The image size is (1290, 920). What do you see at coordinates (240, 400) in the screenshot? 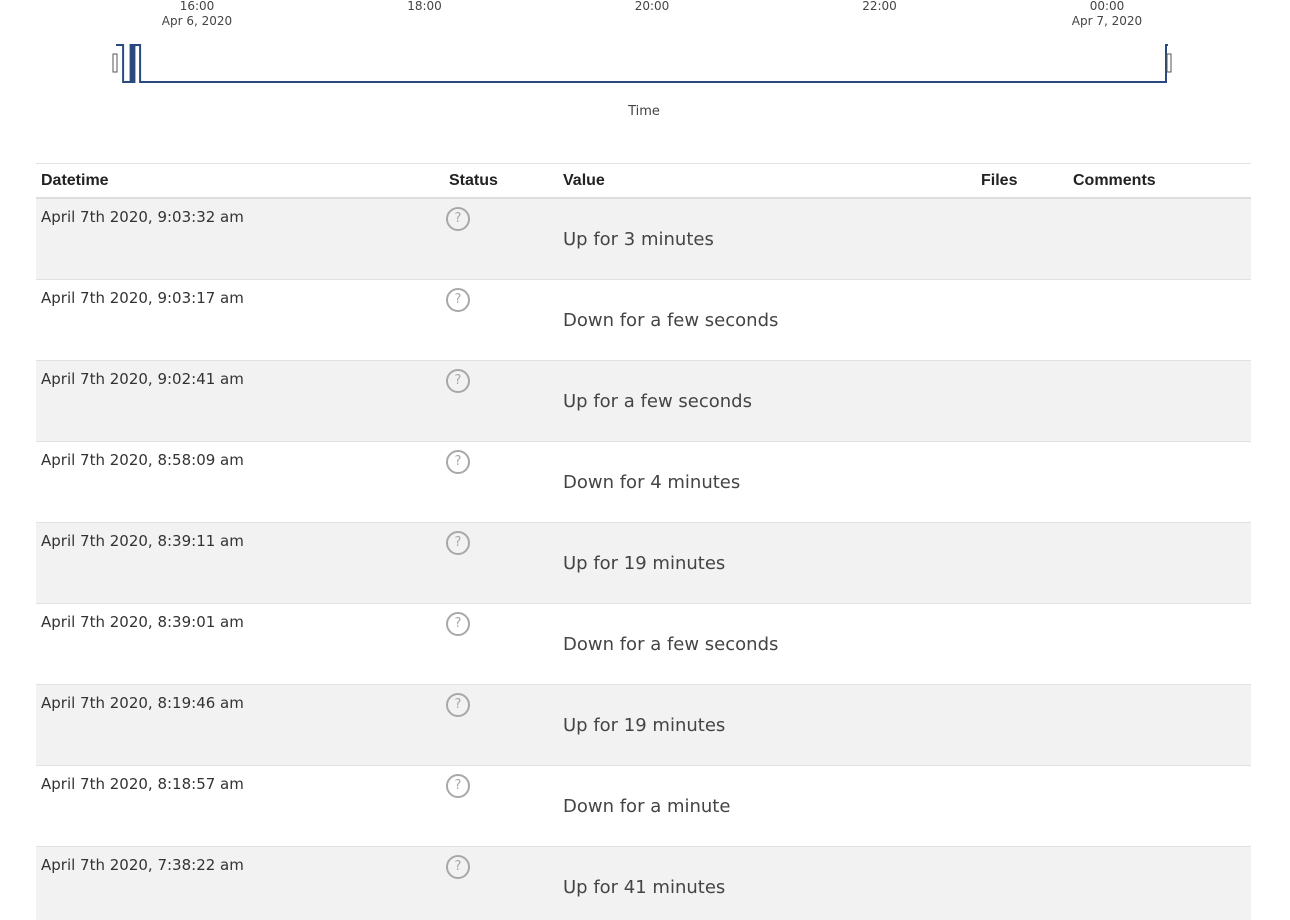
I see `cell-datetime: April 7th 2020, 9:02:41 am` at bounding box center [240, 400].